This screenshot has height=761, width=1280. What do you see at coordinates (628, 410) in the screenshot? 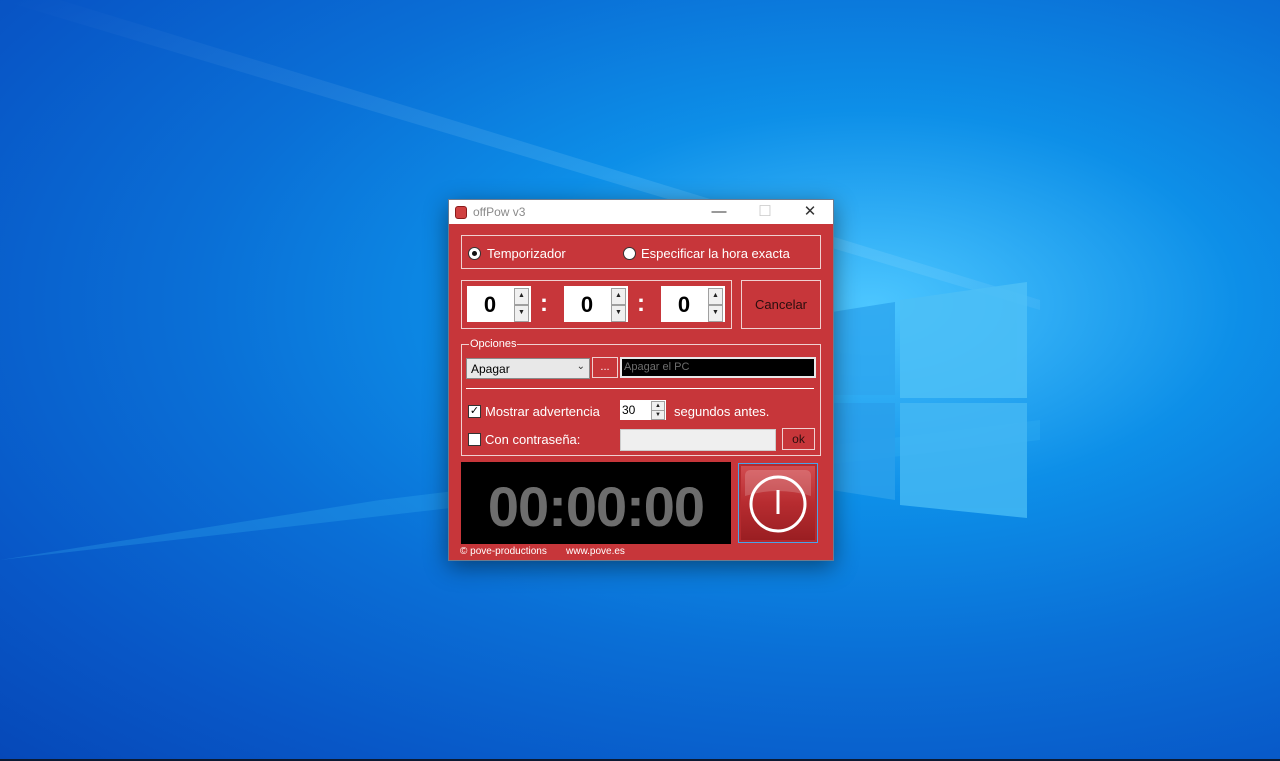
I see `warning-seconds-value: 30` at bounding box center [628, 410].